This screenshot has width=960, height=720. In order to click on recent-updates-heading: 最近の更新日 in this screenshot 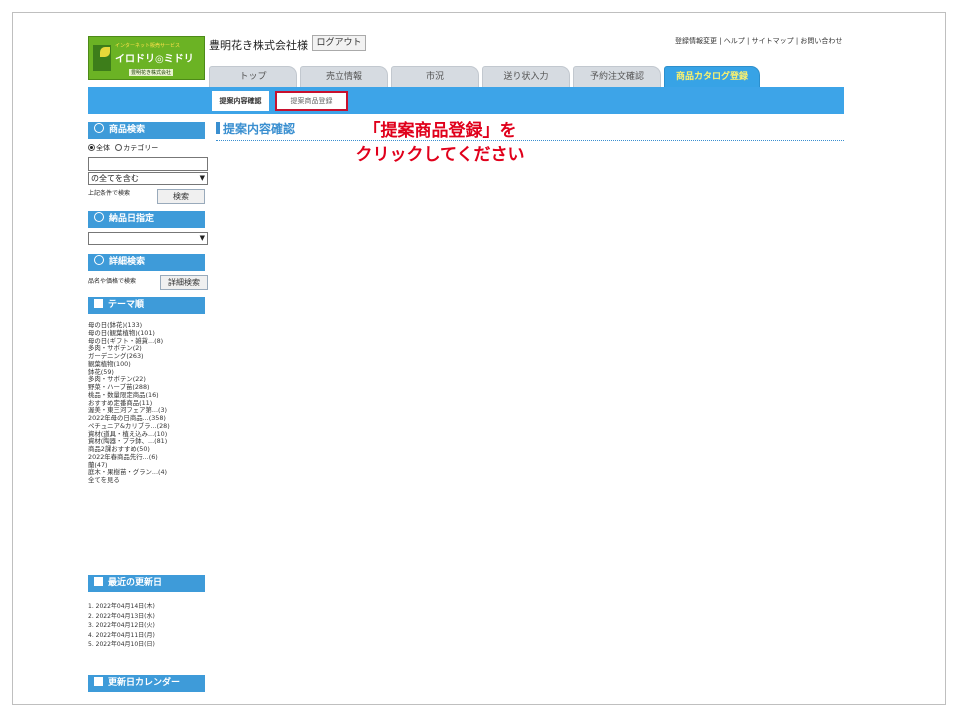, I will do `click(146, 583)`.